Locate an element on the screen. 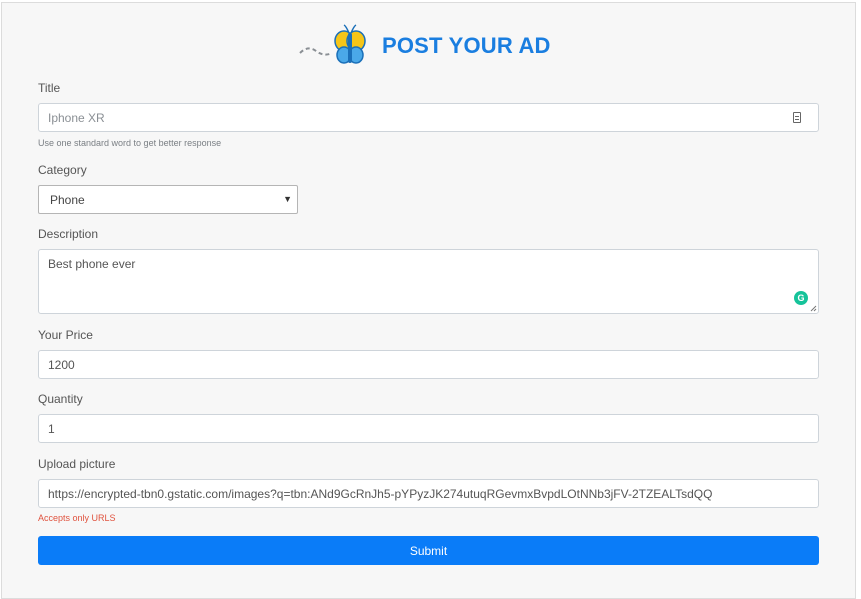  price-value: 1200 is located at coordinates (61, 364).